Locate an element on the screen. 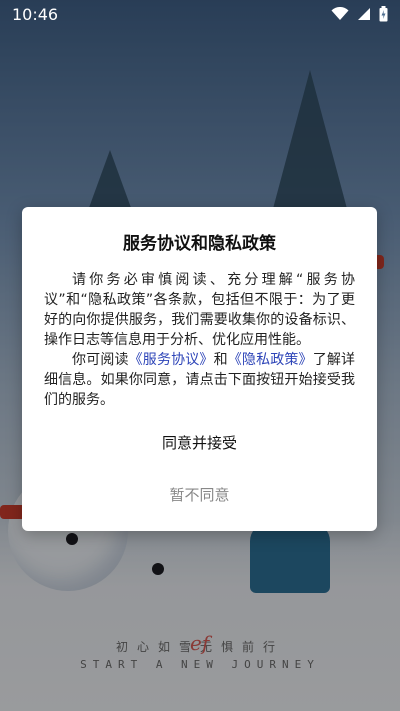  p2-prefix: 你可阅读 is located at coordinates (100, 360).